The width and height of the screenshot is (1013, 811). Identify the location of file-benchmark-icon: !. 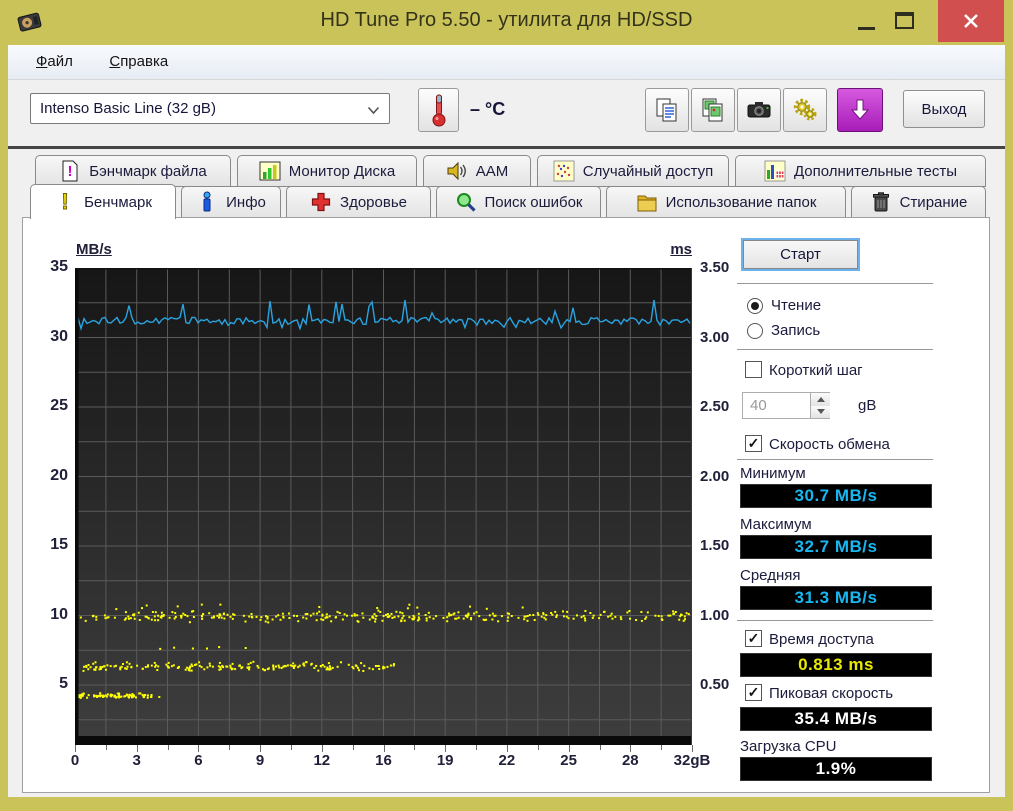
(70, 171).